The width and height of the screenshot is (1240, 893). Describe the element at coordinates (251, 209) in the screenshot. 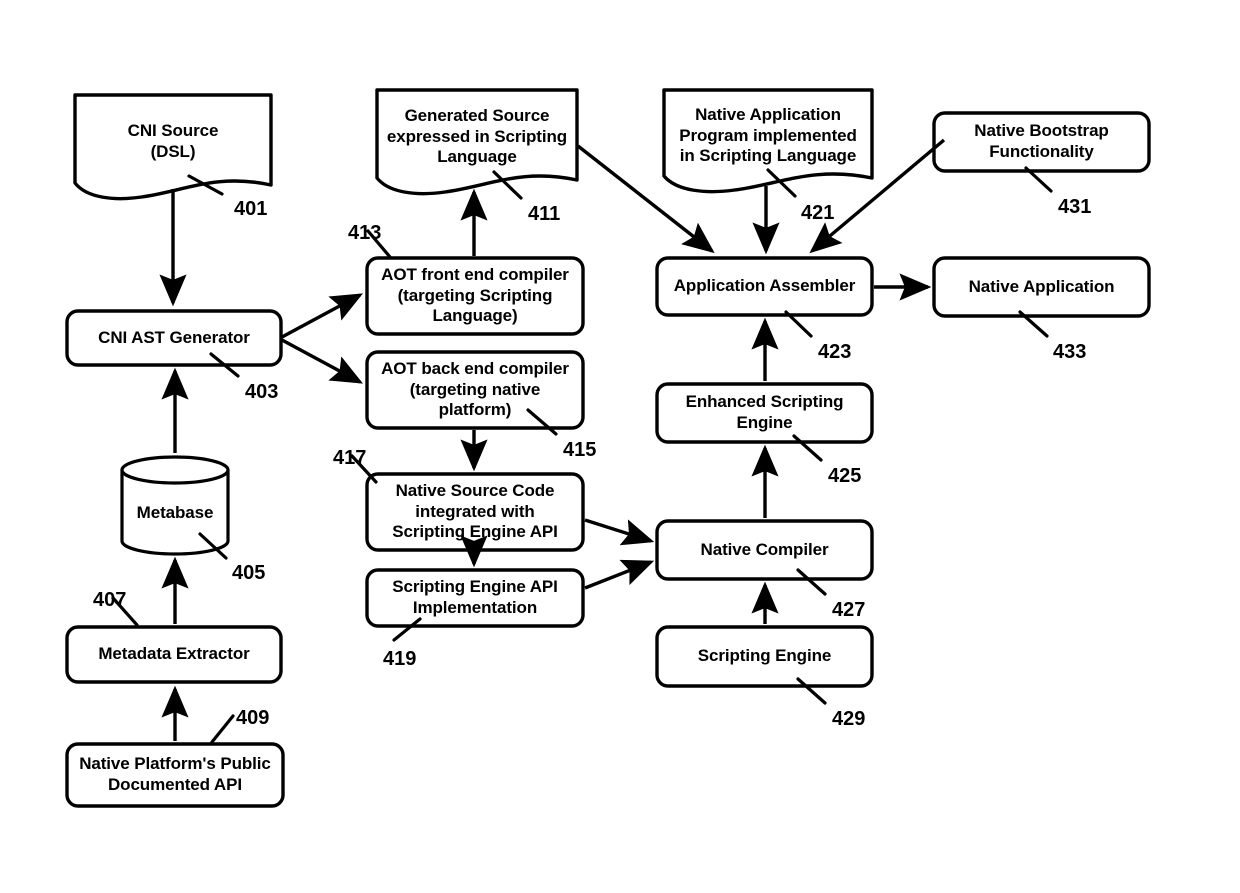

I see `reference-numeral-401: 401` at that location.